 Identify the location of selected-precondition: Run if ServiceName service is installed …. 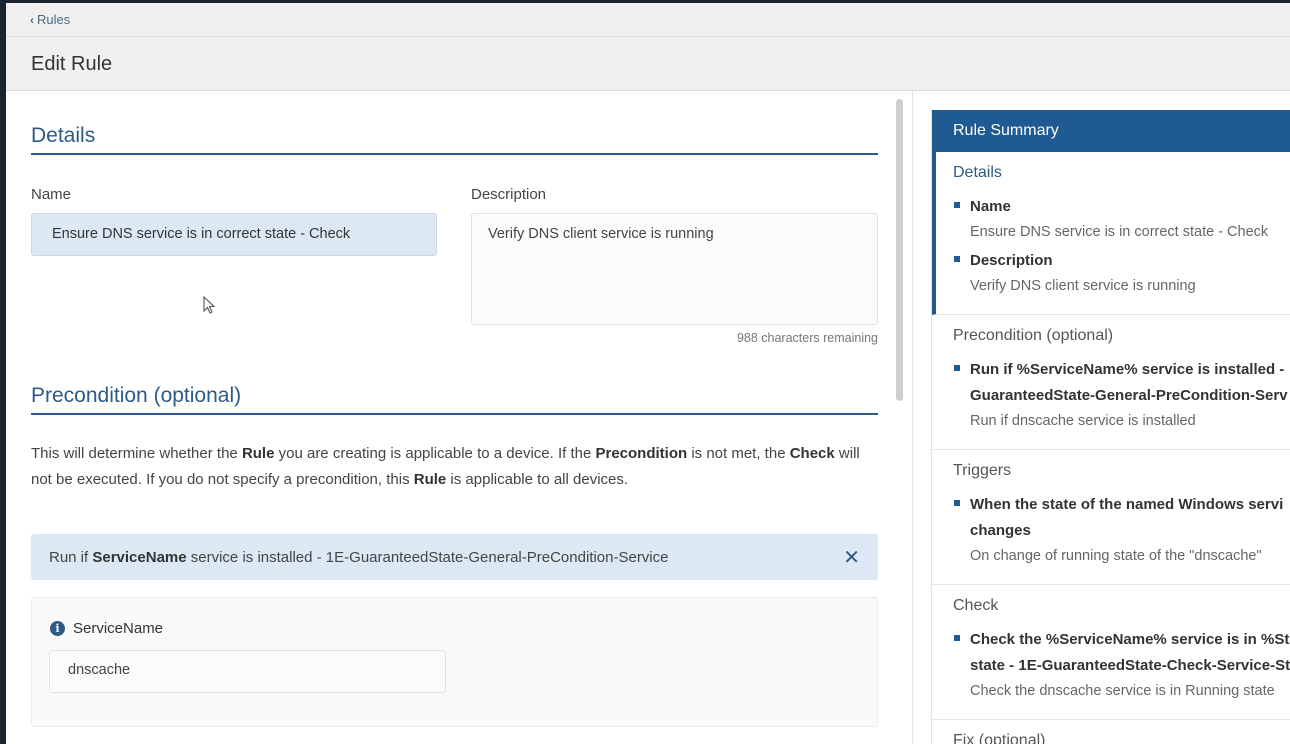
(454, 557).